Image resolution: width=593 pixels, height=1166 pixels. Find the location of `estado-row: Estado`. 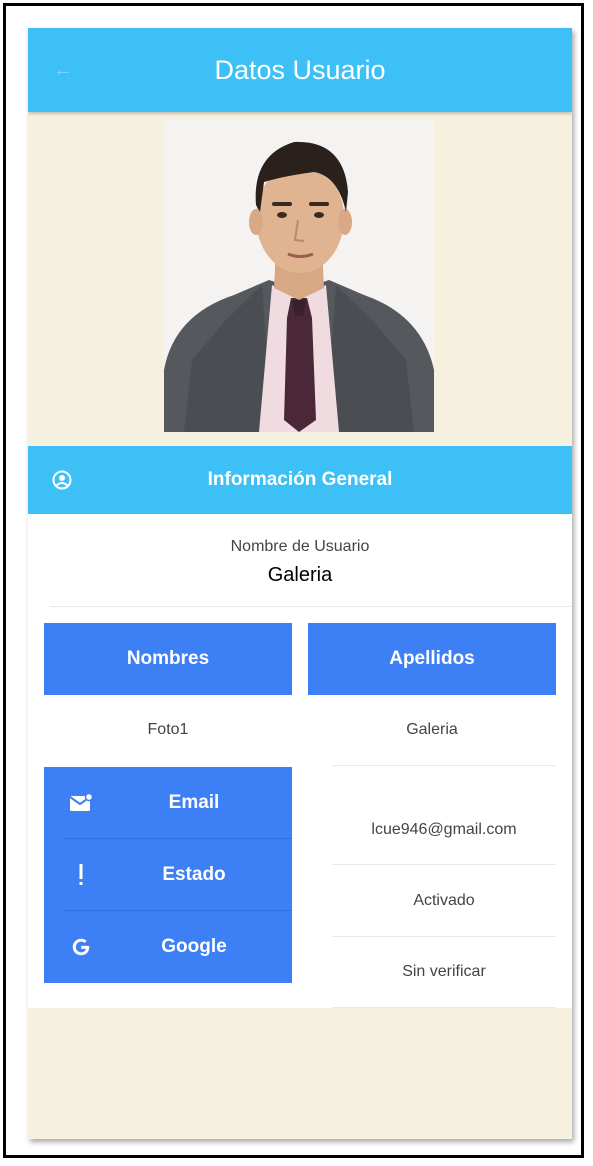

estado-row: Estado is located at coordinates (168, 875).